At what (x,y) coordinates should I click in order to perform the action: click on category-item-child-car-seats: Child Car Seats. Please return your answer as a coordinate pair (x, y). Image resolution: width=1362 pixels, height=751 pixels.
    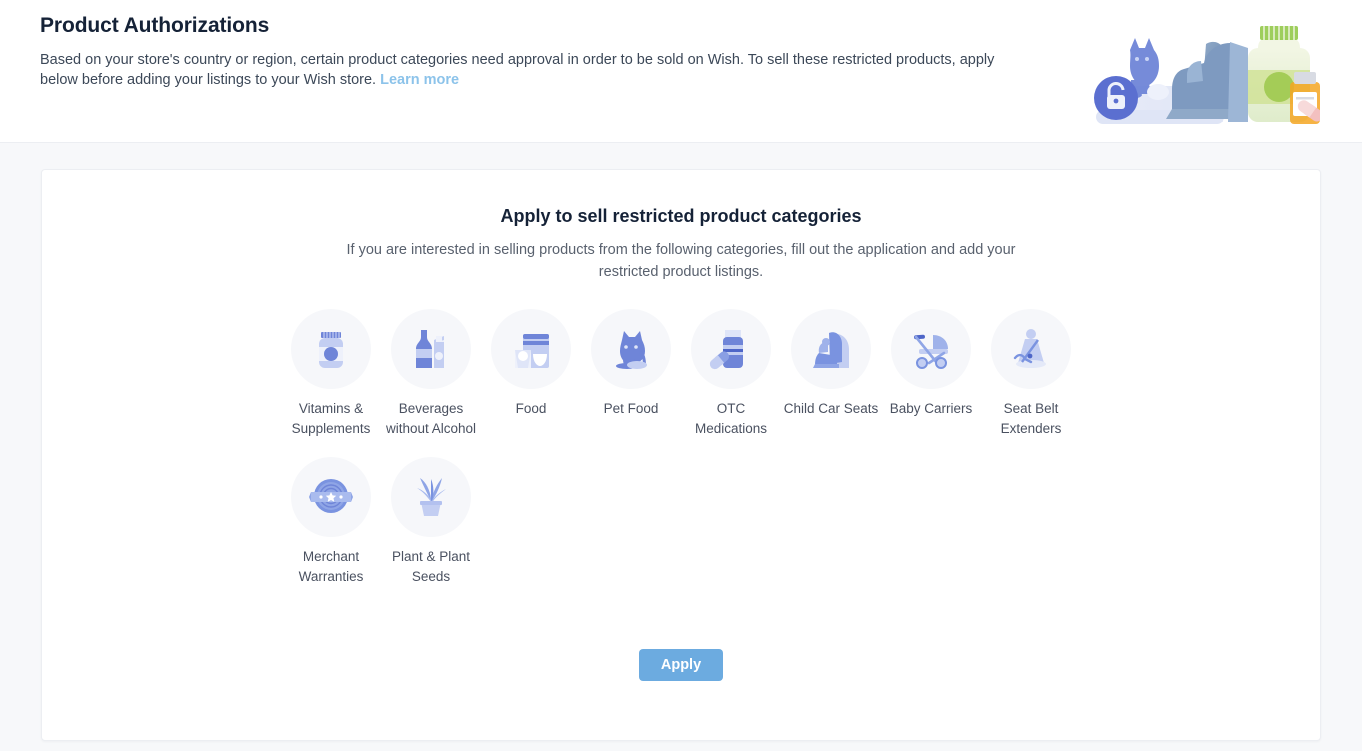
    Looking at the image, I should click on (831, 374).